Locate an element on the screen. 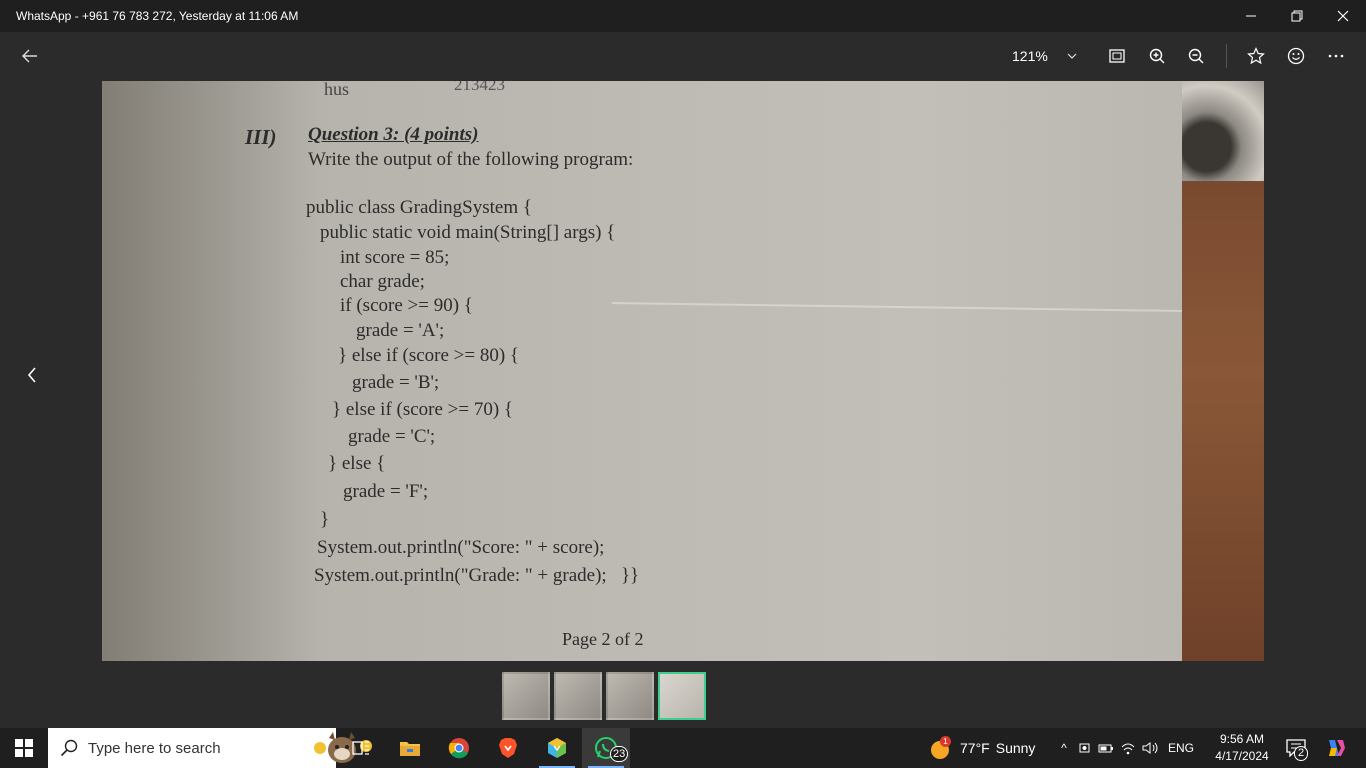  toolbar-divider is located at coordinates (1226, 56).